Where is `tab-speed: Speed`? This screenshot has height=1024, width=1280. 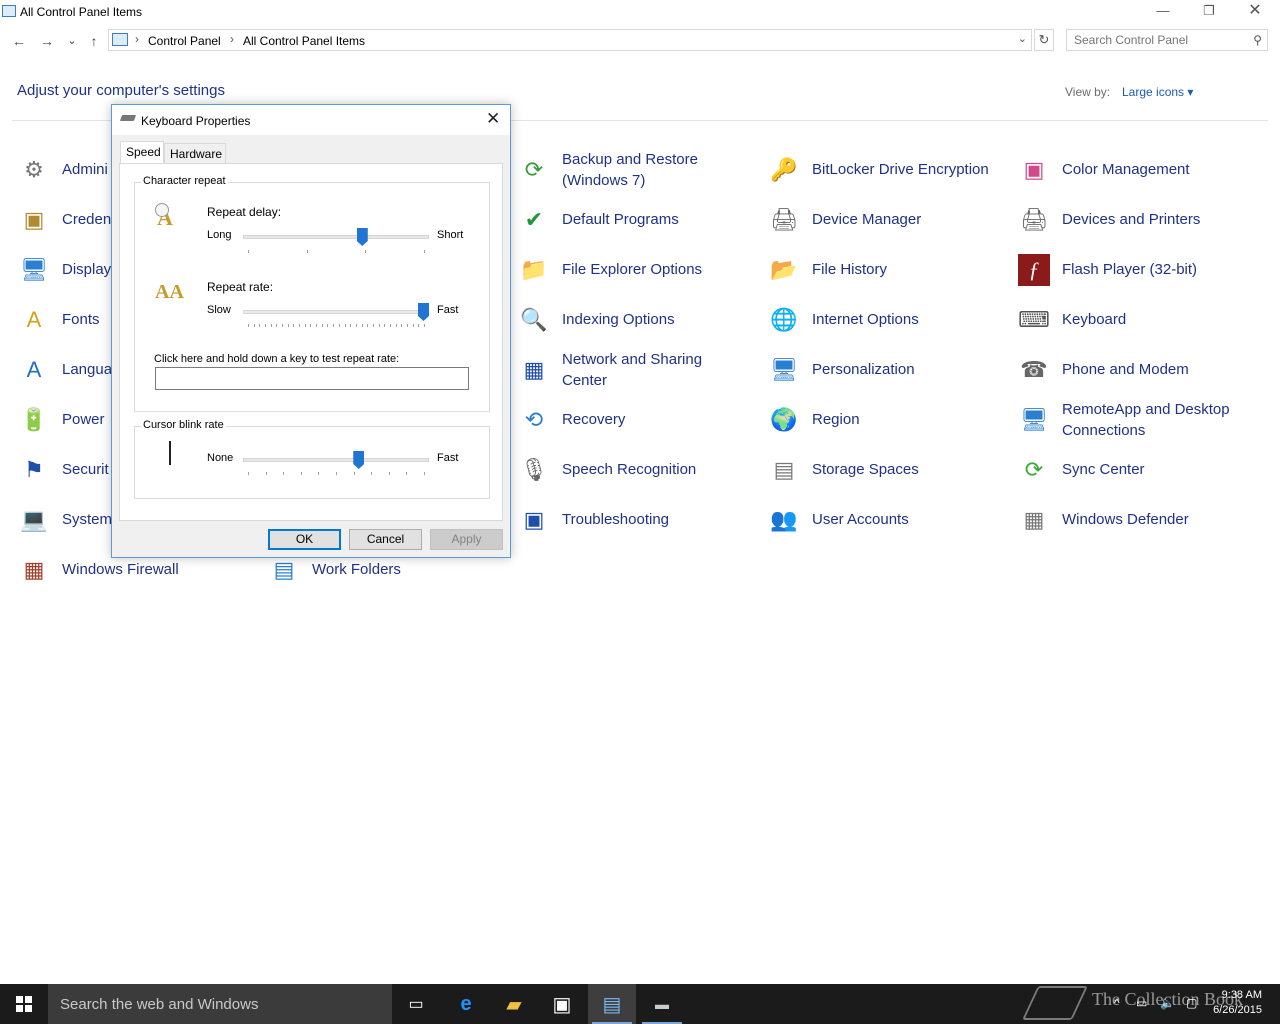 tab-speed: Speed is located at coordinates (142, 152).